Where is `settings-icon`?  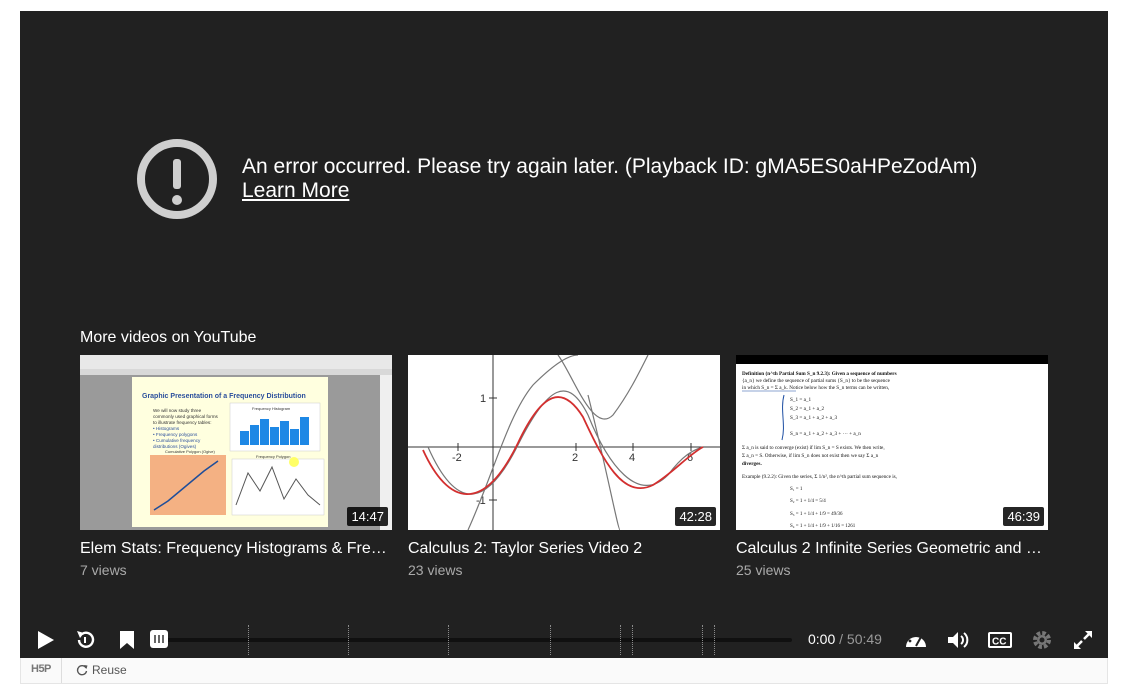 settings-icon is located at coordinates (1042, 639).